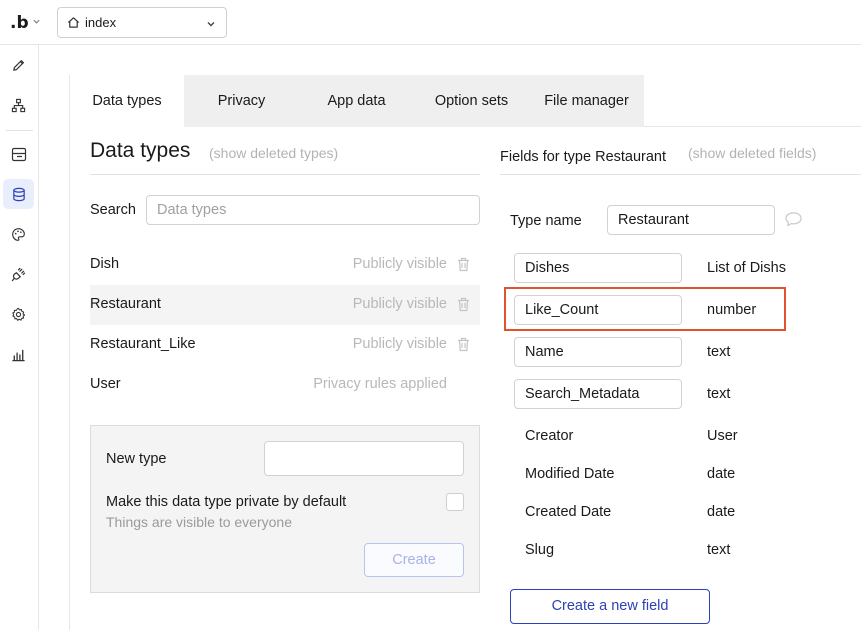 Image resolution: width=861 pixels, height=630 pixels. I want to click on styles-tab, so click(18, 154).